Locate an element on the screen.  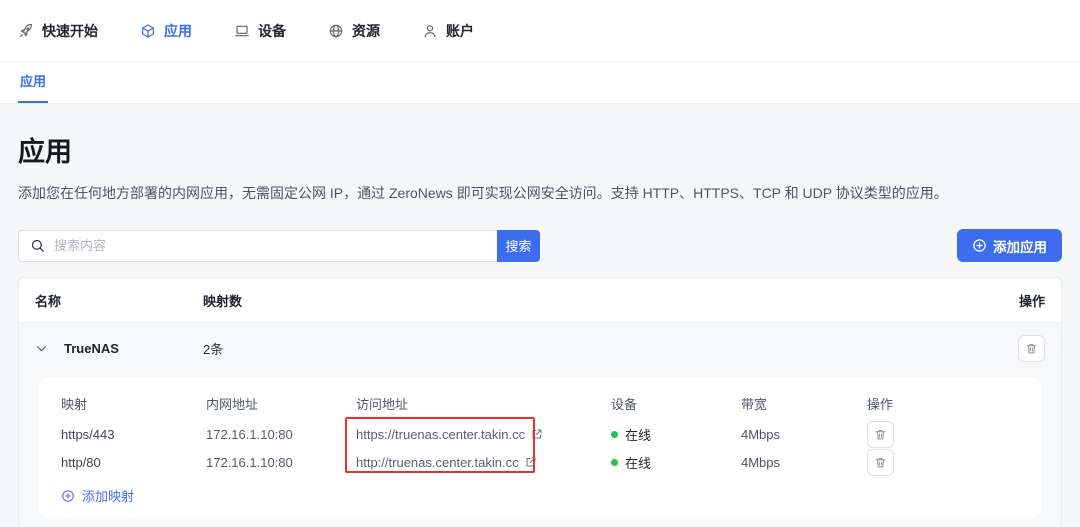
header-access-address: 访问地址 is located at coordinates (382, 404).